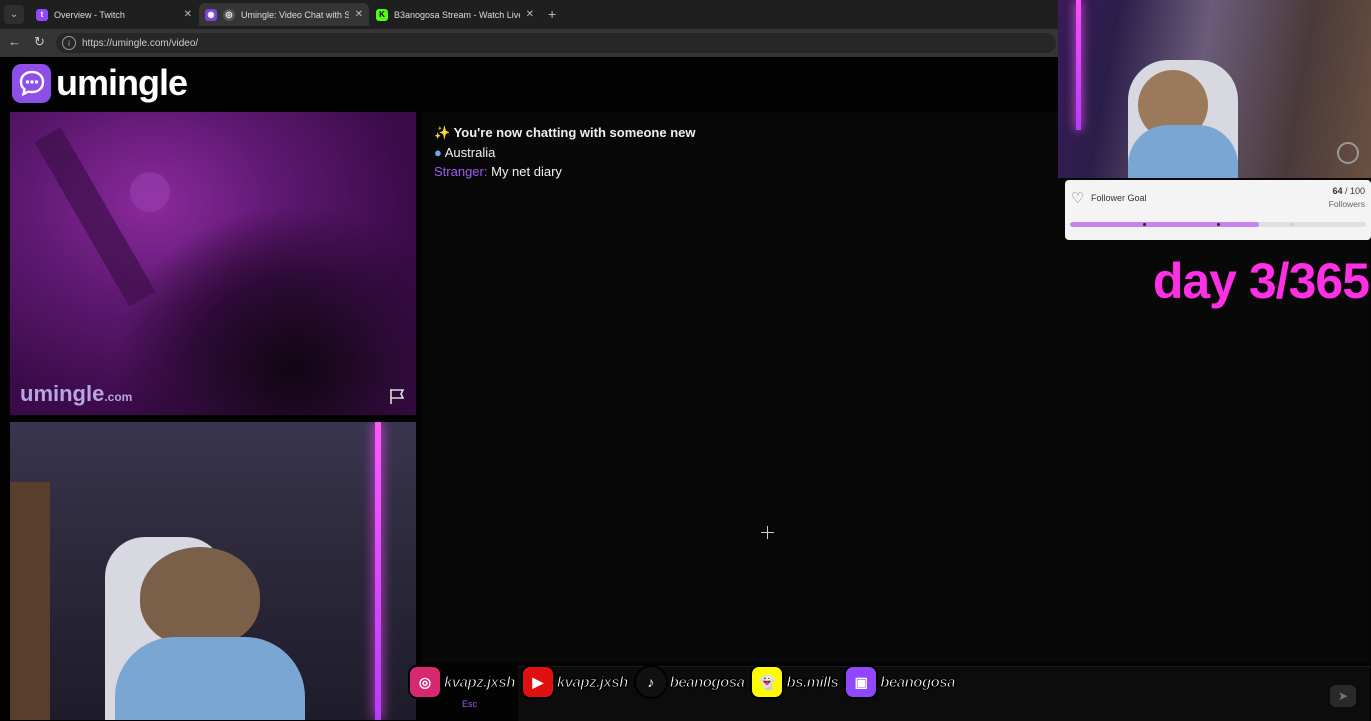 The image size is (1371, 721). Describe the element at coordinates (1218, 210) in the screenshot. I see `follower-goal-widget: ♡ Follower Goal 64 / 100 Followers` at that location.